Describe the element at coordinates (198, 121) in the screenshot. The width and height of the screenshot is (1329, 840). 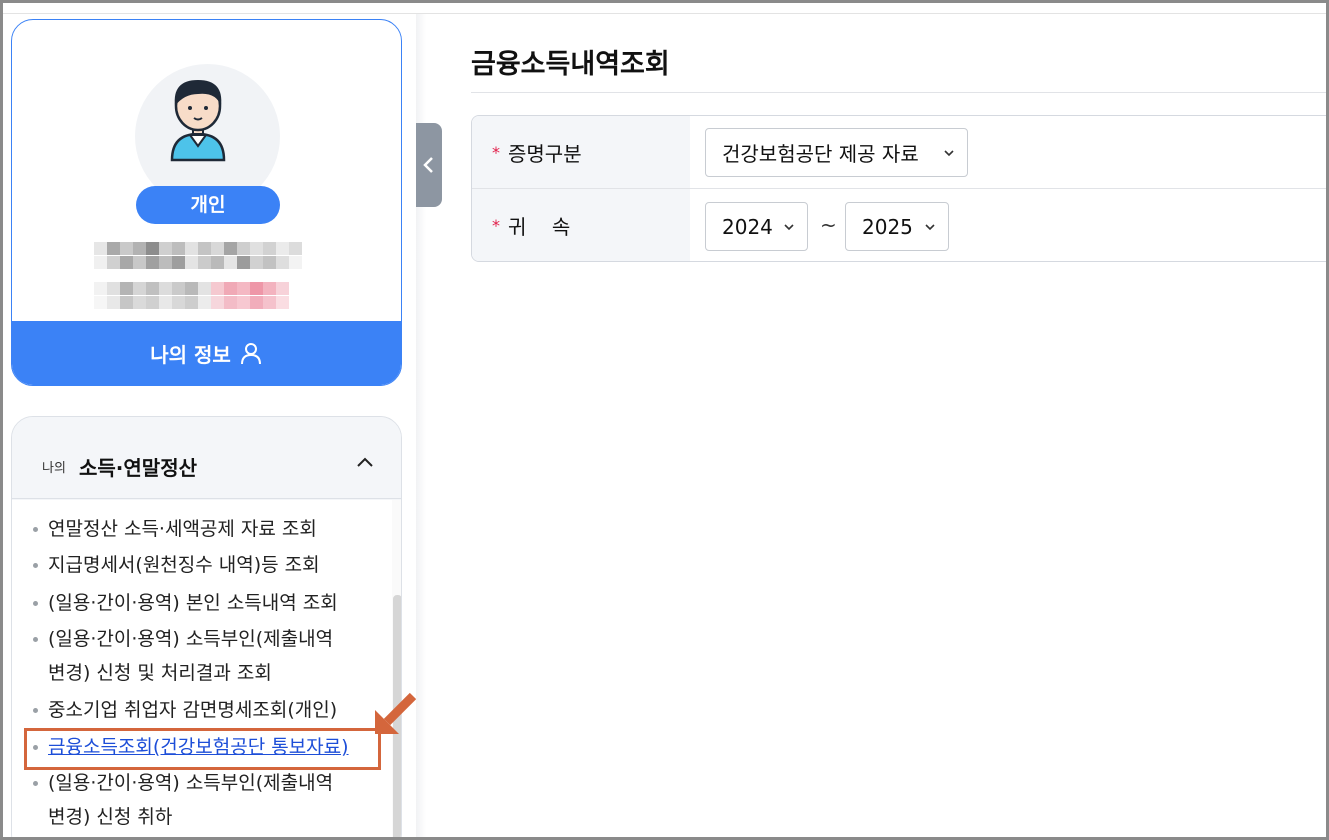
I see `avatar-icon` at that location.